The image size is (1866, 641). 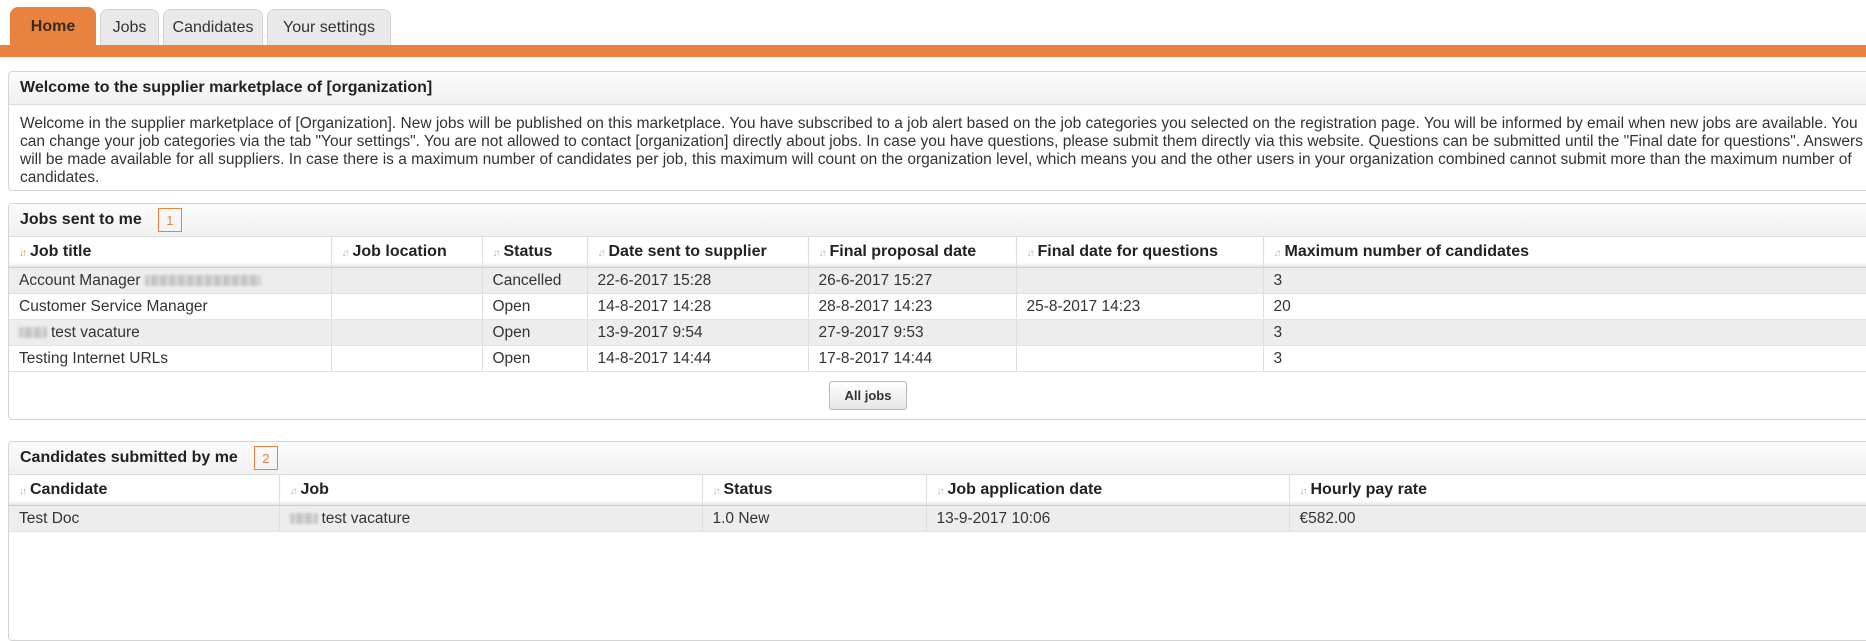 I want to click on jobs-panel-title: Jobs sent to me, so click(x=81, y=219).